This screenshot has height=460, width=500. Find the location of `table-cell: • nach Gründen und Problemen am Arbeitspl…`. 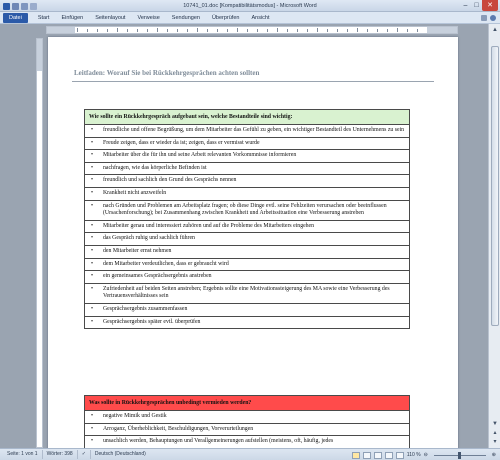

table-cell: • nach Gründen und Problemen am Arbeitspl… is located at coordinates (247, 210).